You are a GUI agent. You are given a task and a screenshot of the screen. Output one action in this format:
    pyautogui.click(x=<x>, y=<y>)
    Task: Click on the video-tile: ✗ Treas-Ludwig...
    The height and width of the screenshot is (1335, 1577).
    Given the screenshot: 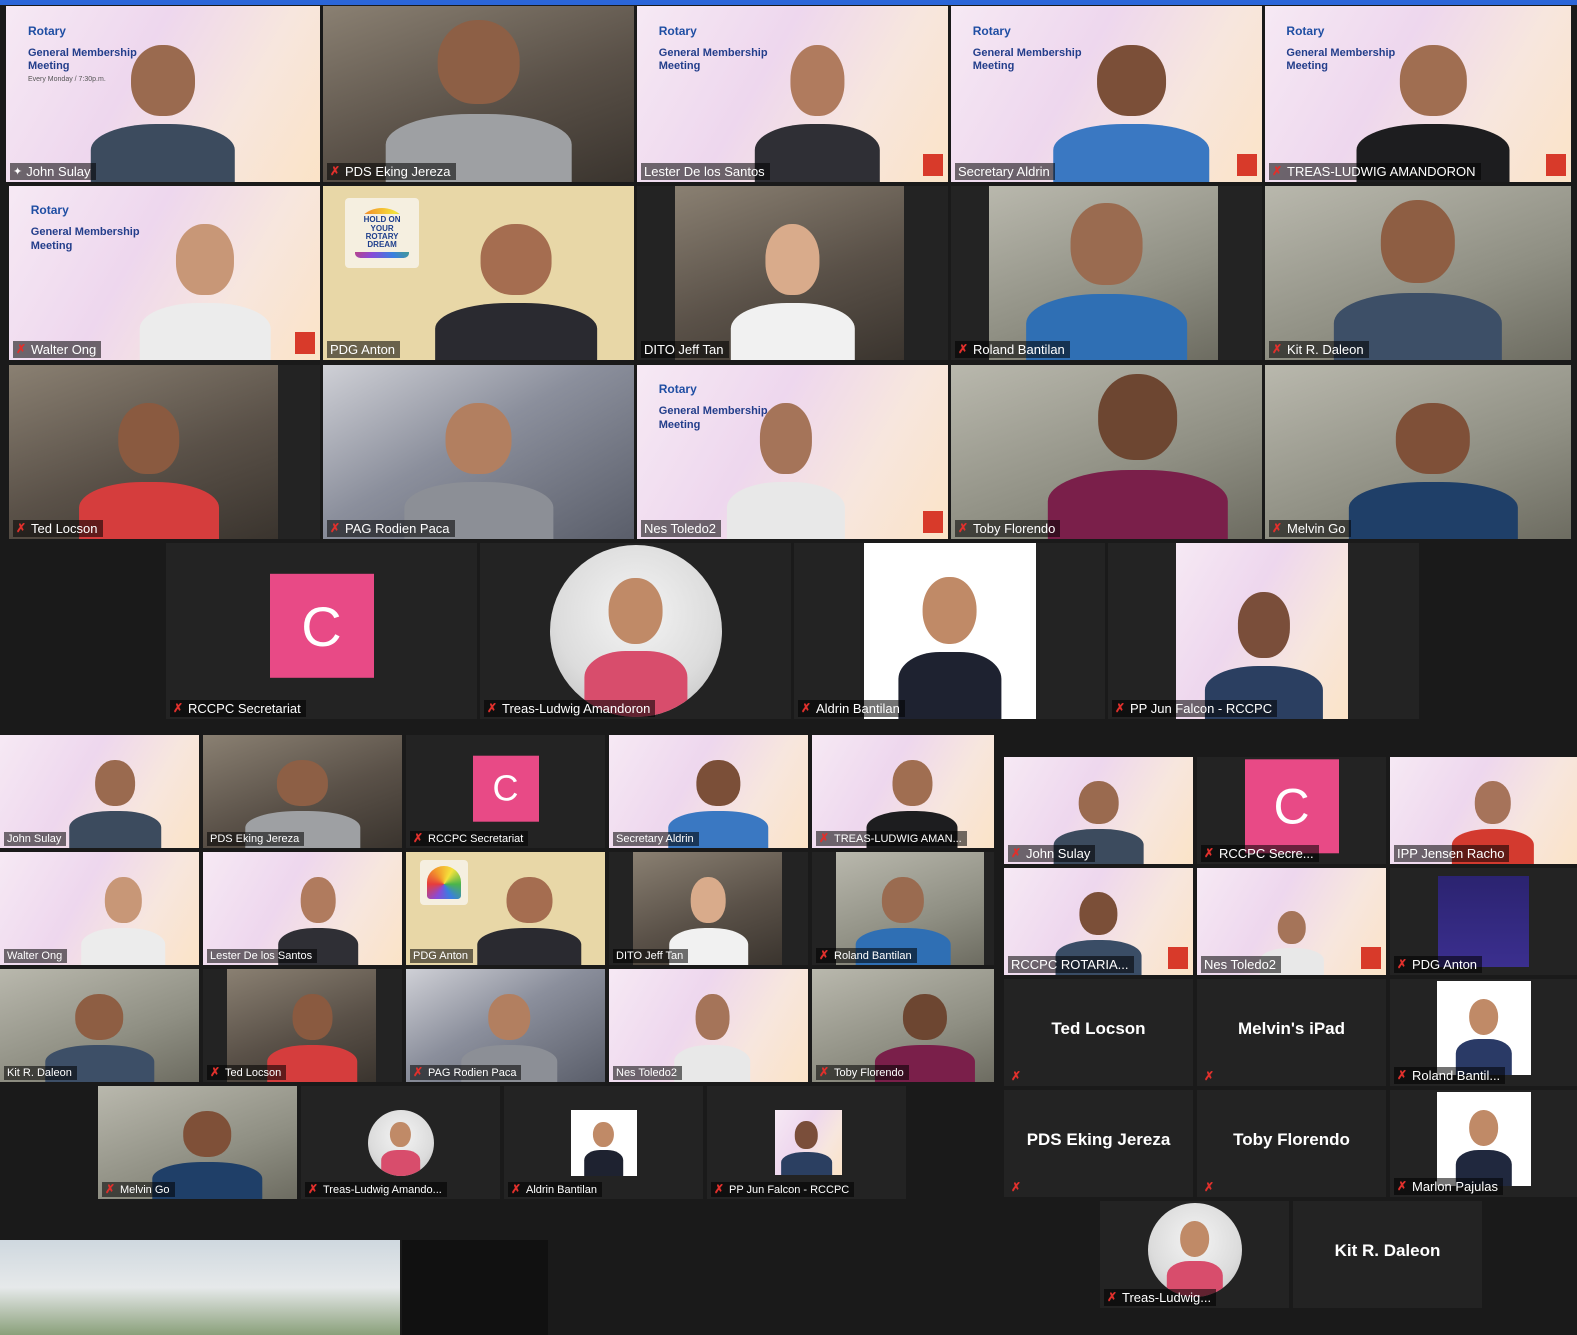 What is the action you would take?
    pyautogui.click(x=1194, y=1254)
    